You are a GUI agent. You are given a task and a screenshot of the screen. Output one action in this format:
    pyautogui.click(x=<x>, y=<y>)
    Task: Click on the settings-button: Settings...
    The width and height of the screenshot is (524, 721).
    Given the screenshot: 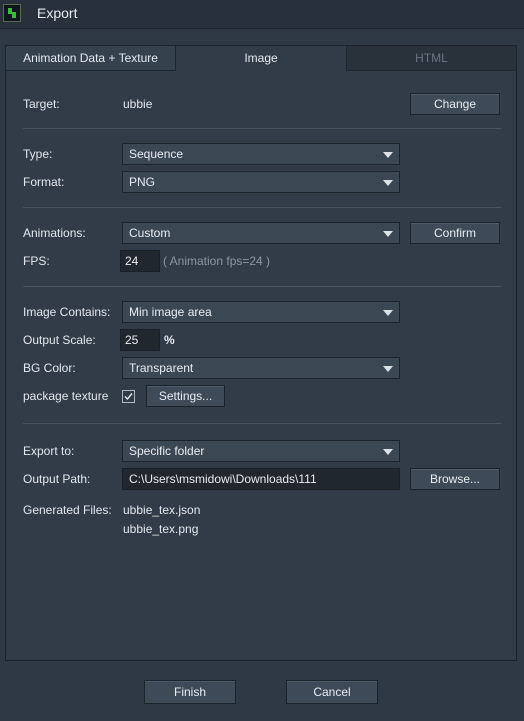 What is the action you would take?
    pyautogui.click(x=185, y=396)
    